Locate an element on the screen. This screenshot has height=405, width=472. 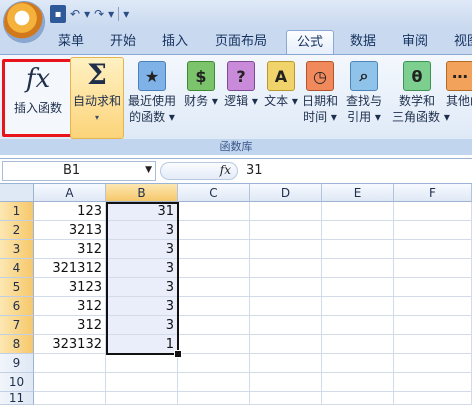
row-header: 4 is located at coordinates (17, 268).